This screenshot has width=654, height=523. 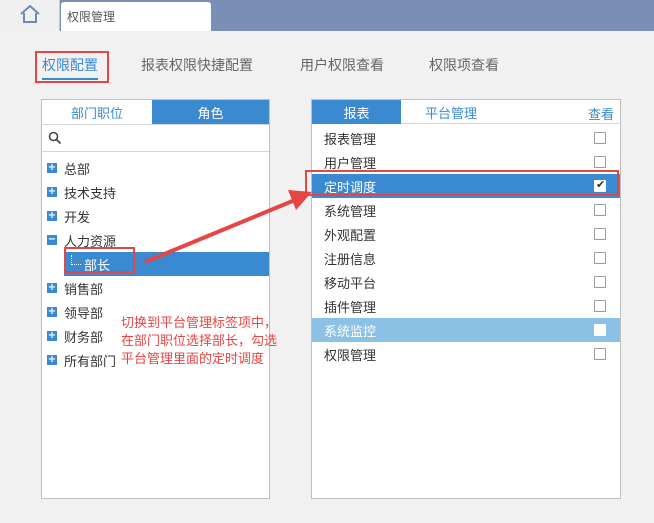 I want to click on tab-label: 部门职位, so click(x=96, y=114).